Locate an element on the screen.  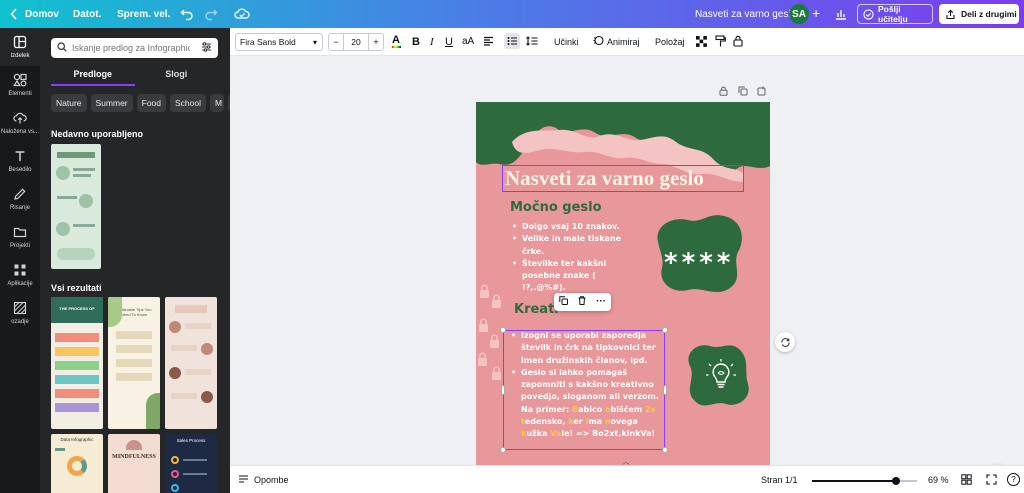
template-thumbnail: Data Infographic is located at coordinates (77, 463).